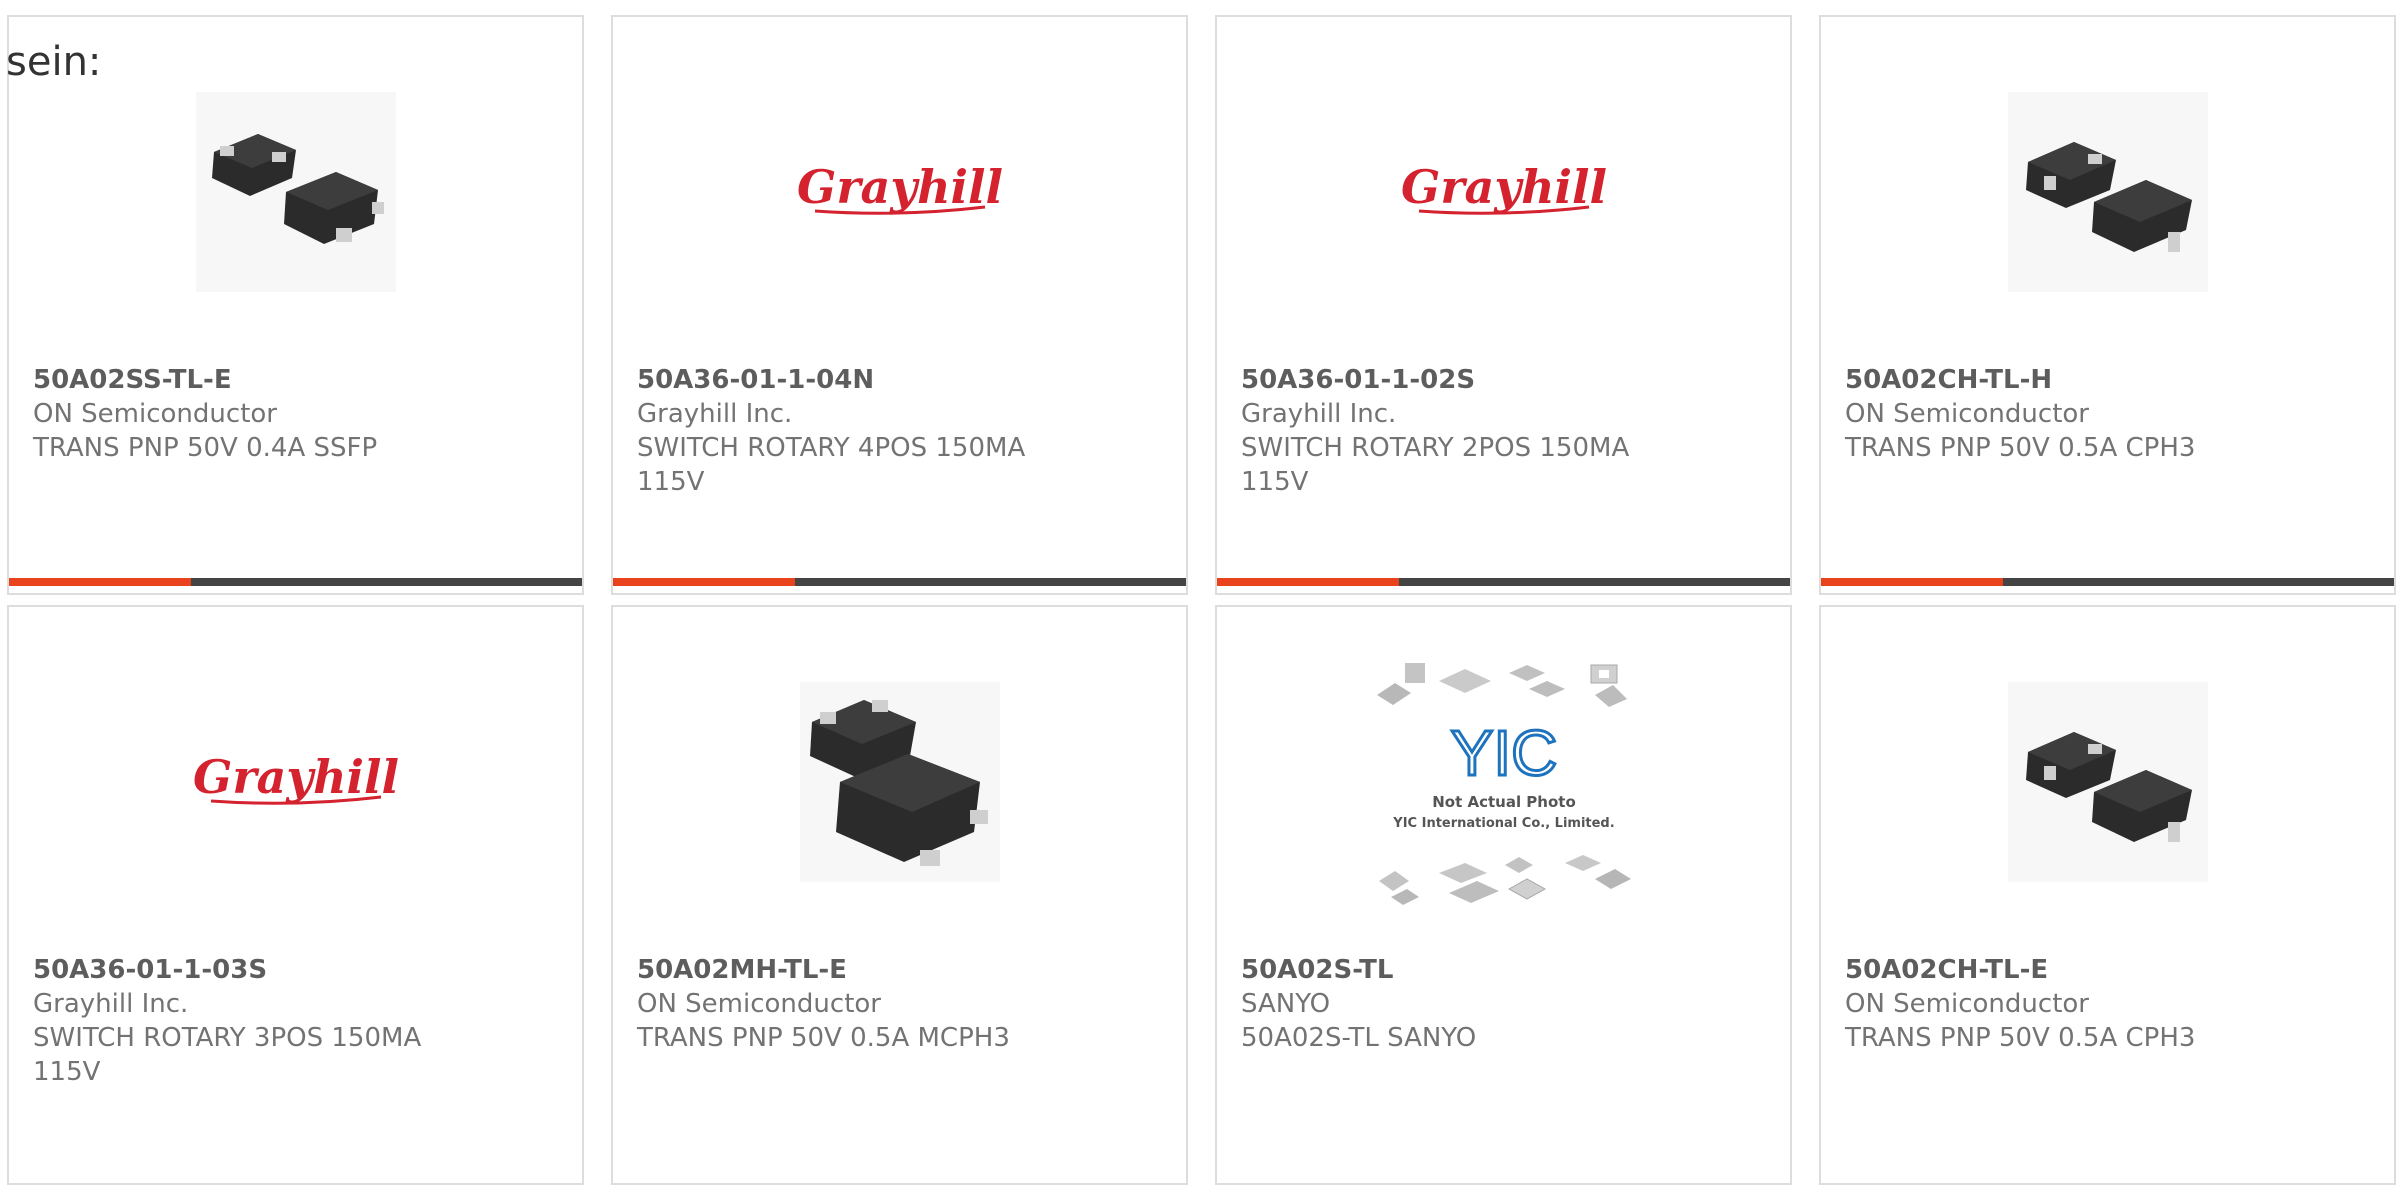 This screenshot has height=1185, width=2400. Describe the element at coordinates (2111, 970) in the screenshot. I see `part-number-link: 50A02CH-TL-E` at that location.